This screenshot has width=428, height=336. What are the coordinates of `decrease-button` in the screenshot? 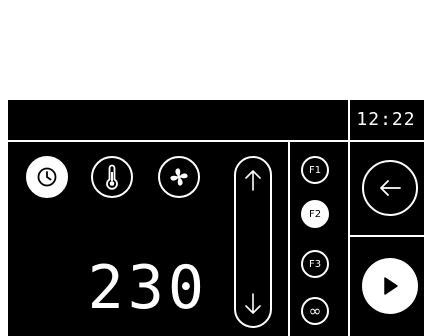 It's located at (253, 304).